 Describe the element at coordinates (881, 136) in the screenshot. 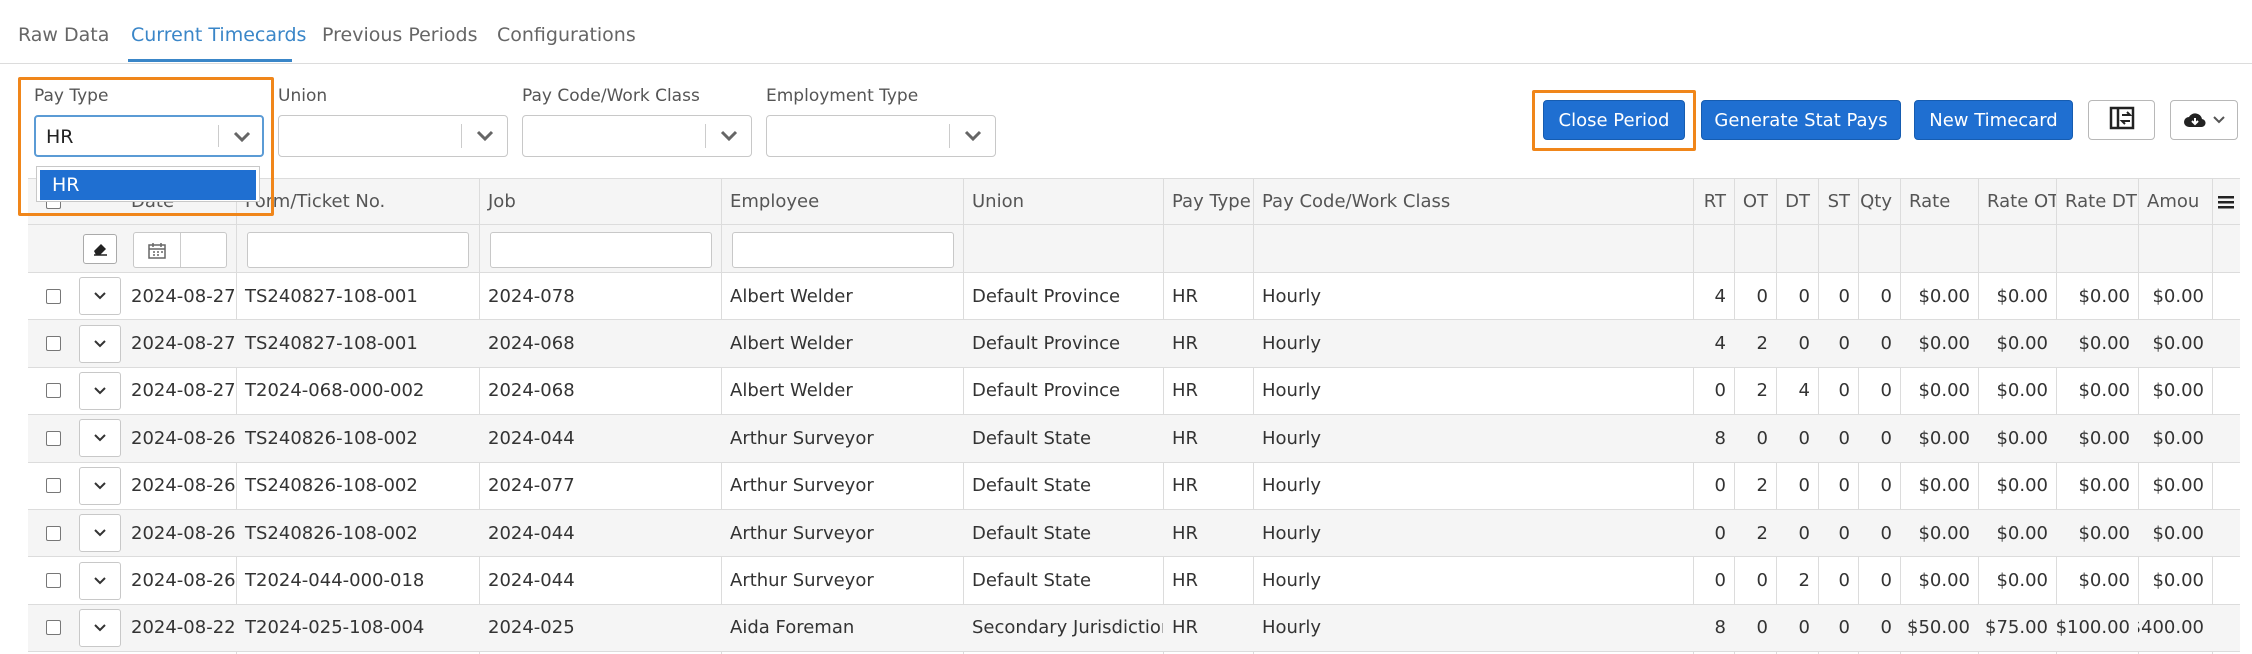

I see `employment-type-select` at that location.